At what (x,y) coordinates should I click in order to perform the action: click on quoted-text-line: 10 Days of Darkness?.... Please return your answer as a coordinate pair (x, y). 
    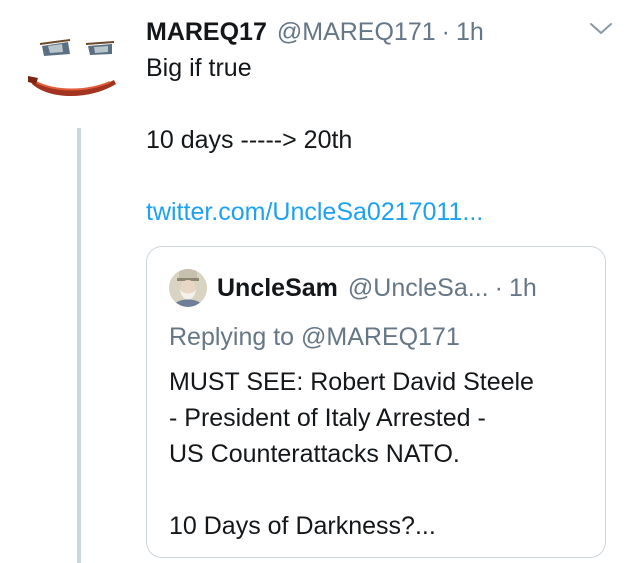
    Looking at the image, I should click on (302, 526).